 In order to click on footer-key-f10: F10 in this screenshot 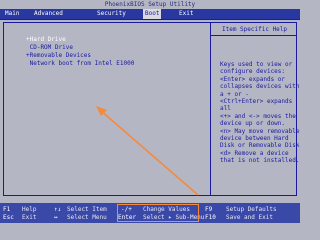, I will do `click(210, 217)`.